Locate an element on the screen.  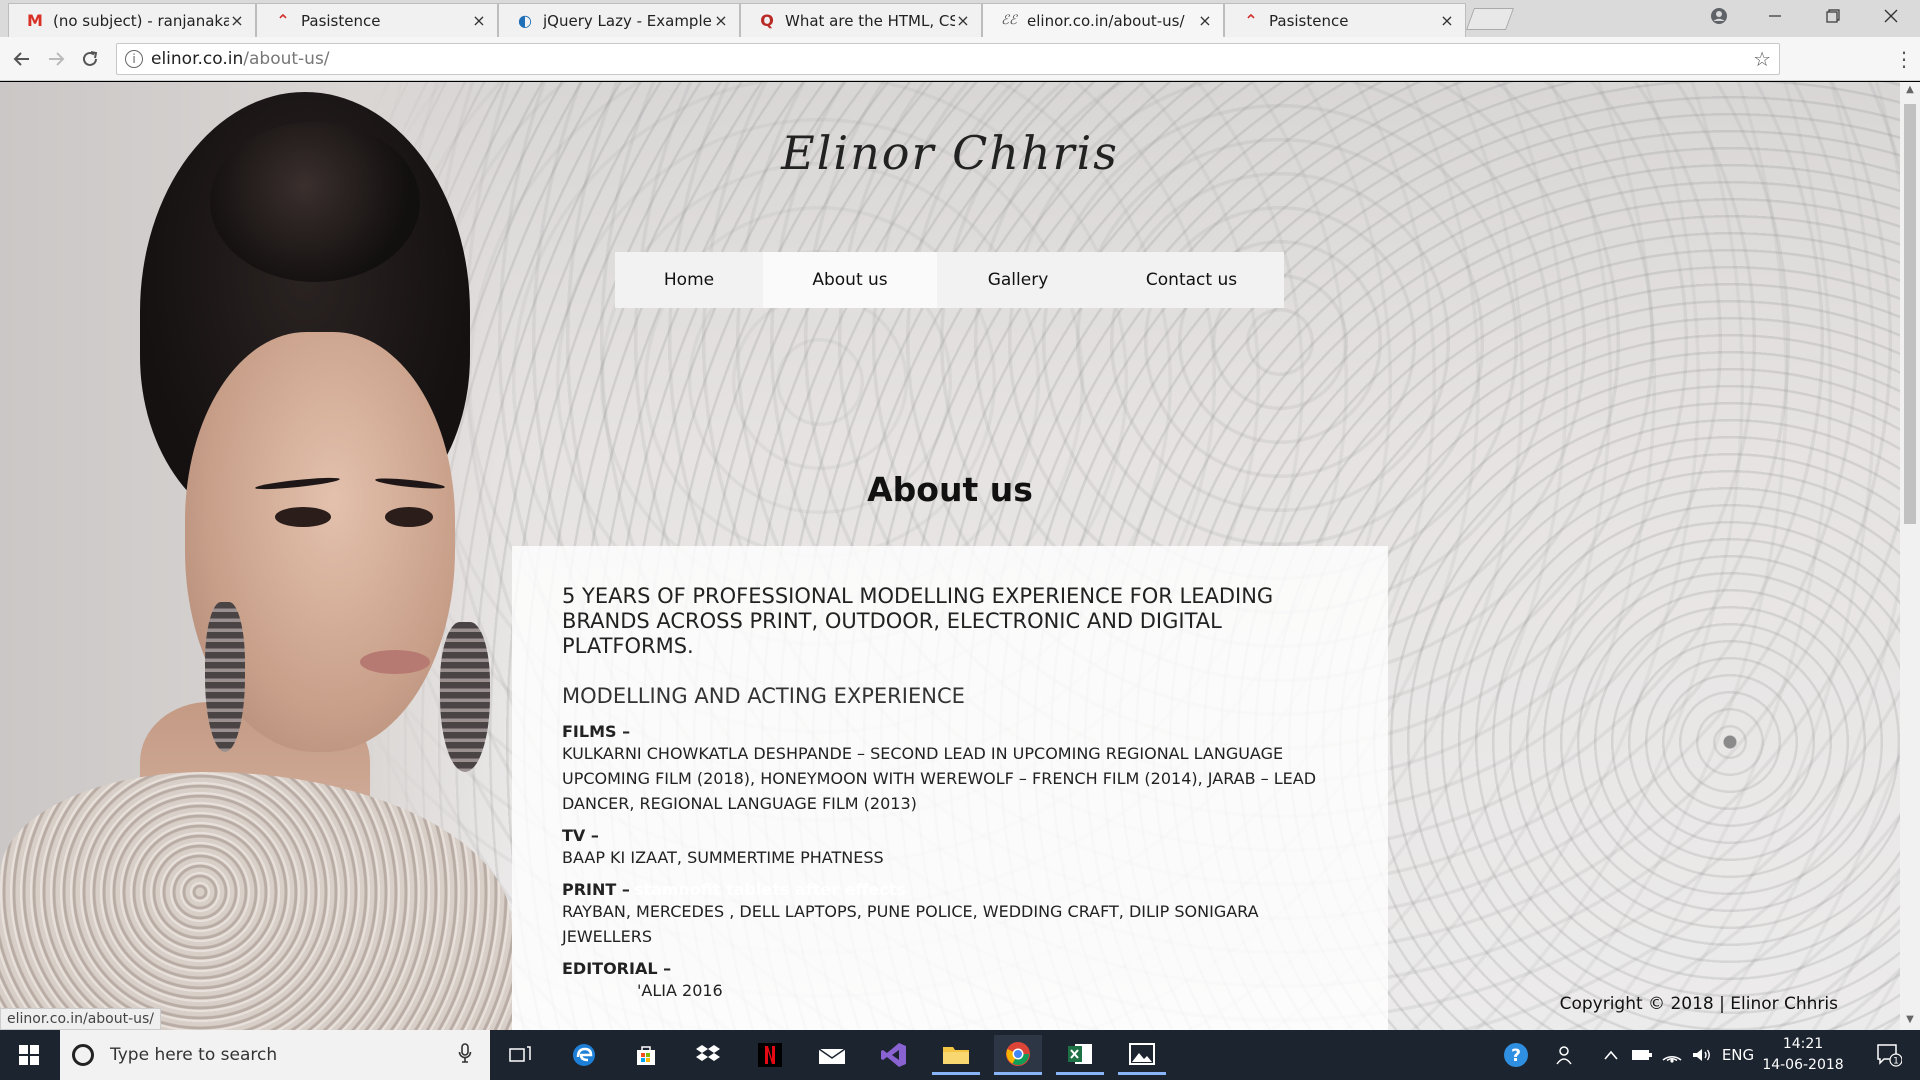
gmail-icon: M is located at coordinates (35, 20).